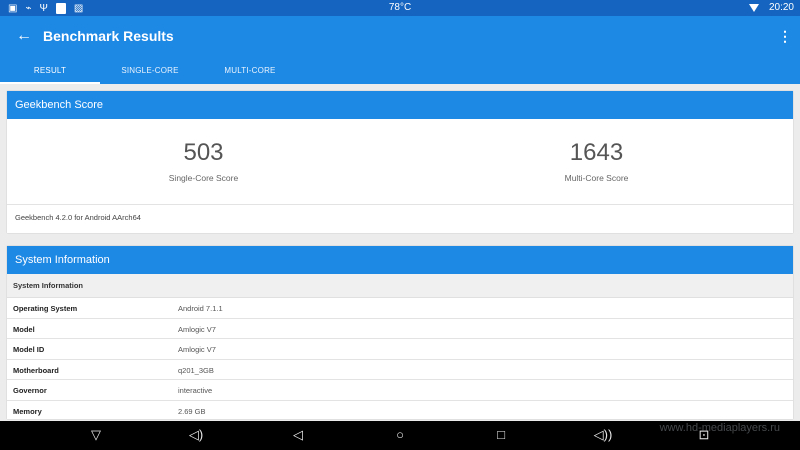 The width and height of the screenshot is (800, 450). Describe the element at coordinates (203, 178) in the screenshot. I see `single-core-score-label: Single-Core Score` at that location.